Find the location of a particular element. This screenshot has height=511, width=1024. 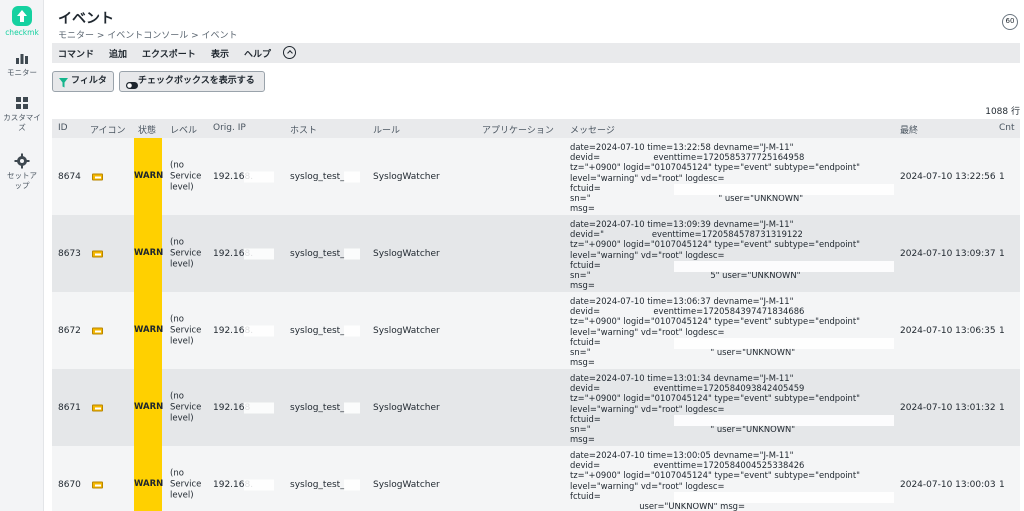

last-time: 2024-07-10 13:00:03 is located at coordinates (948, 484).